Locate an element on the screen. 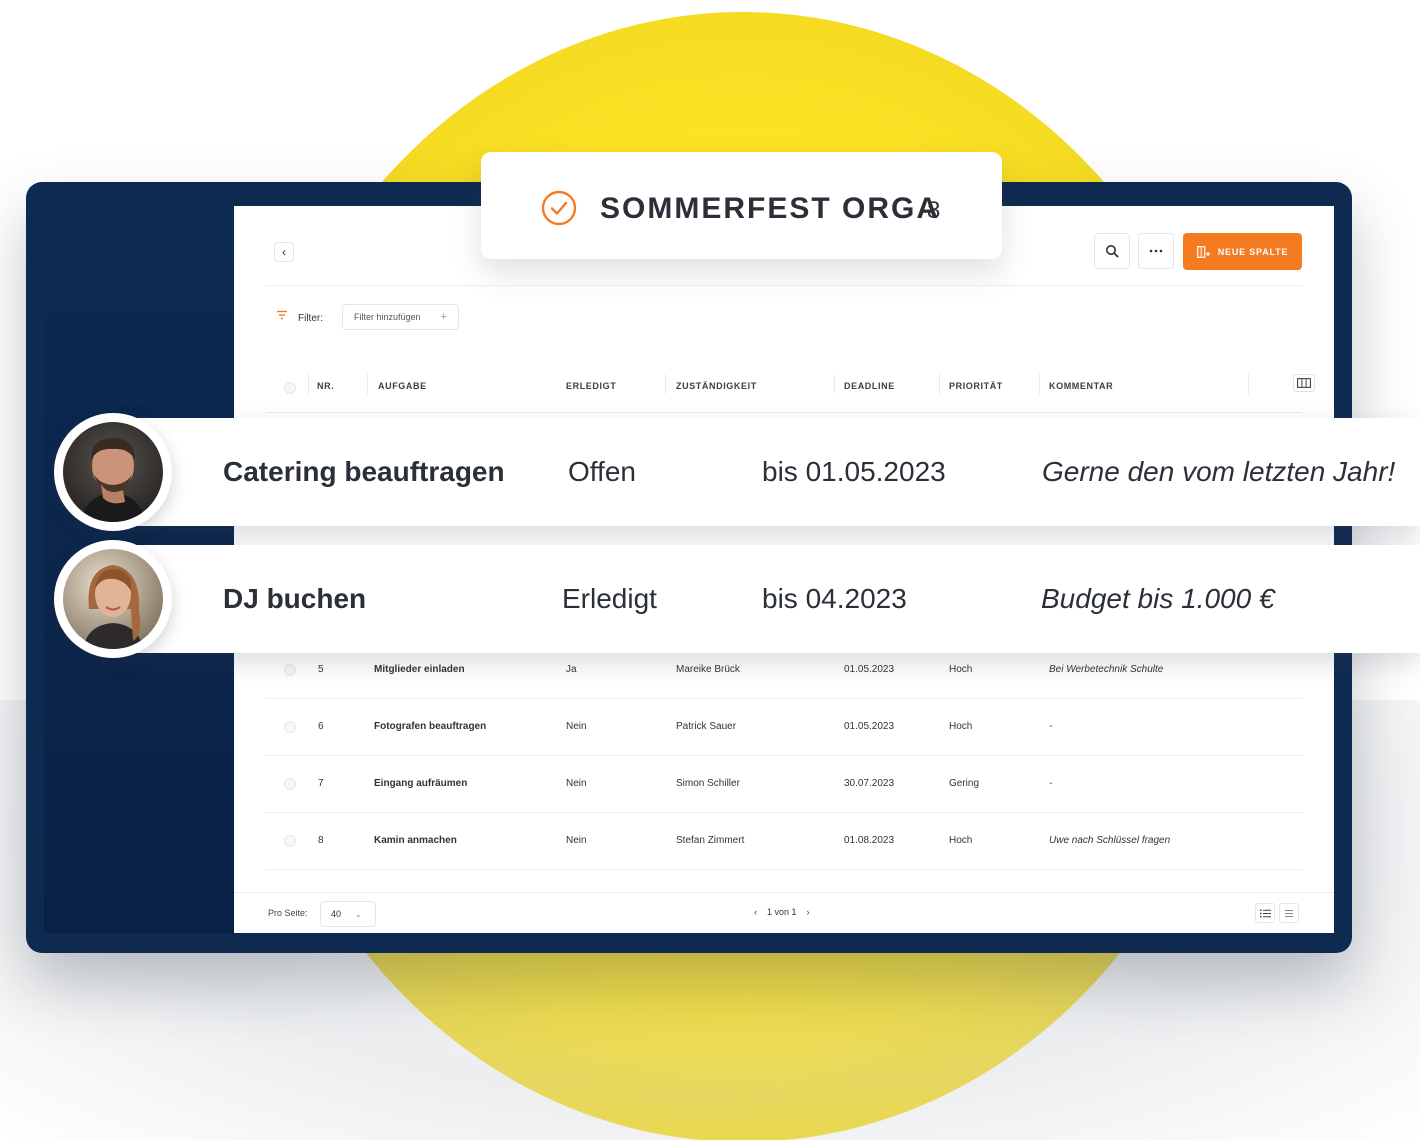 The image size is (1420, 1140). header-erledigt: ERLEDIGT is located at coordinates (591, 386).